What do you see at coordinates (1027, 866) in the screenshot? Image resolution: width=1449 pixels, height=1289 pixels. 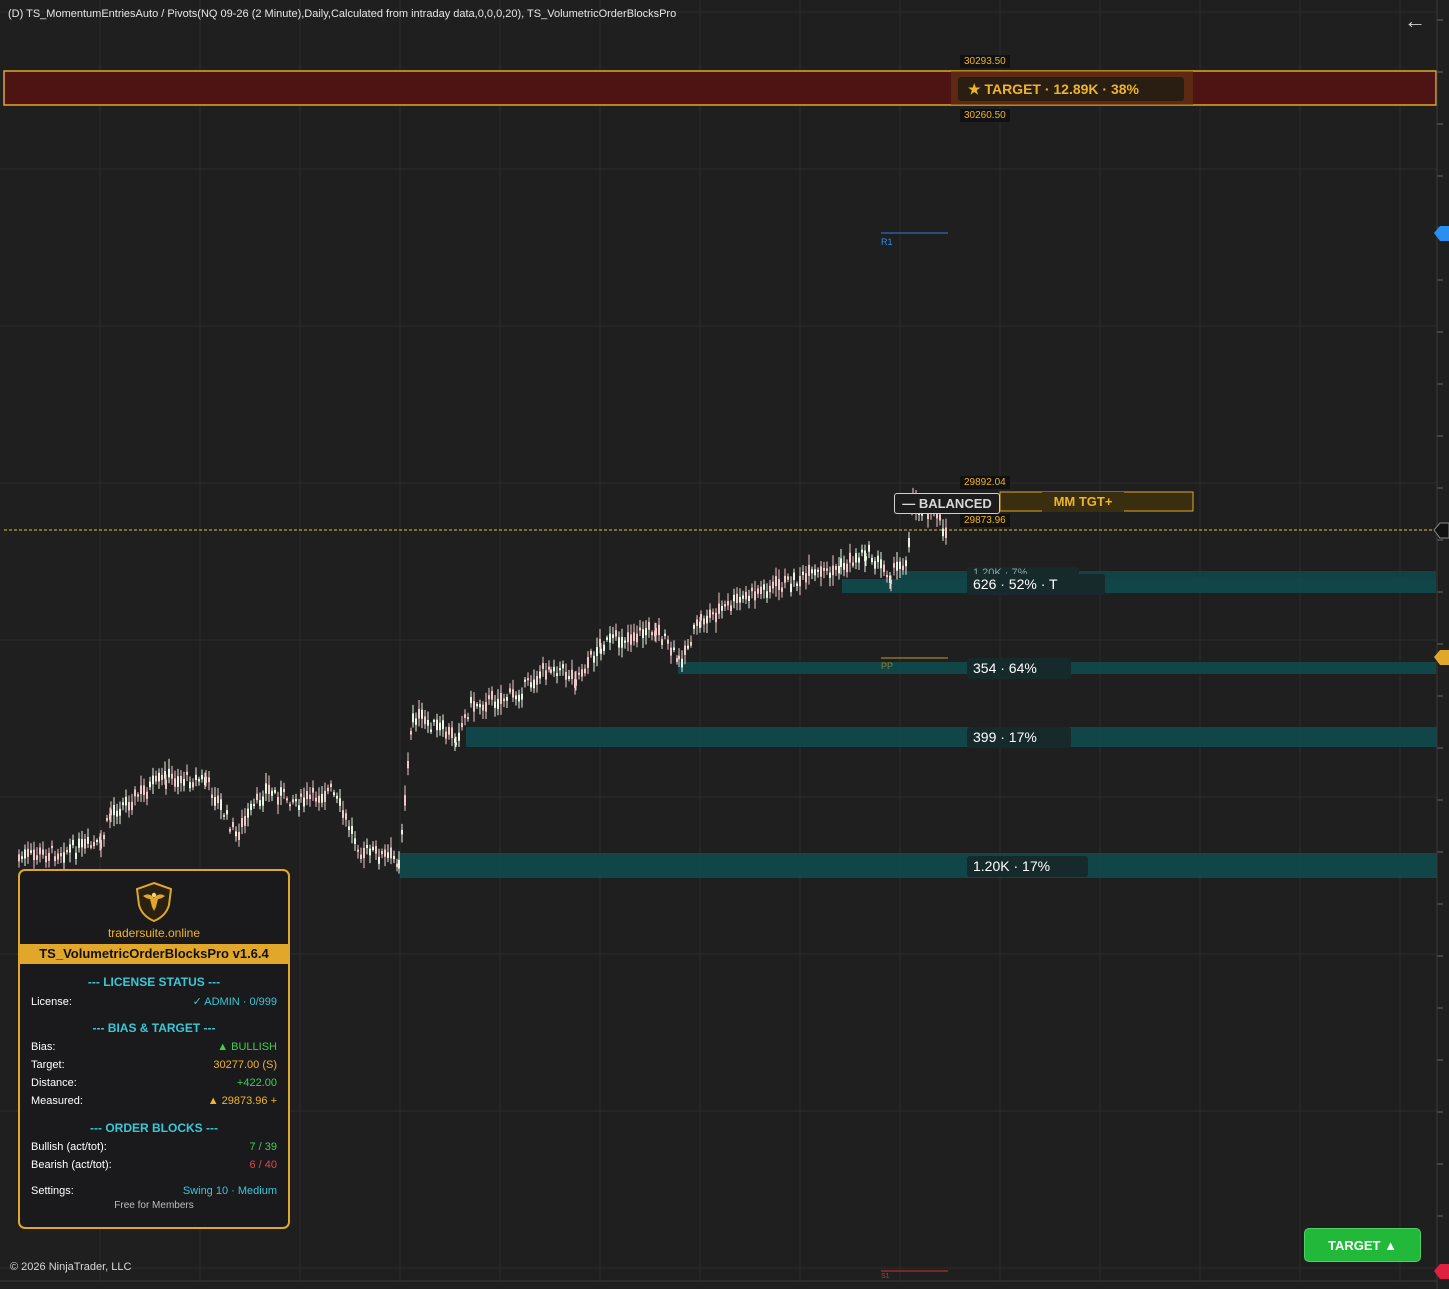 I see `order-block-label: 1.20K · 17%` at bounding box center [1027, 866].